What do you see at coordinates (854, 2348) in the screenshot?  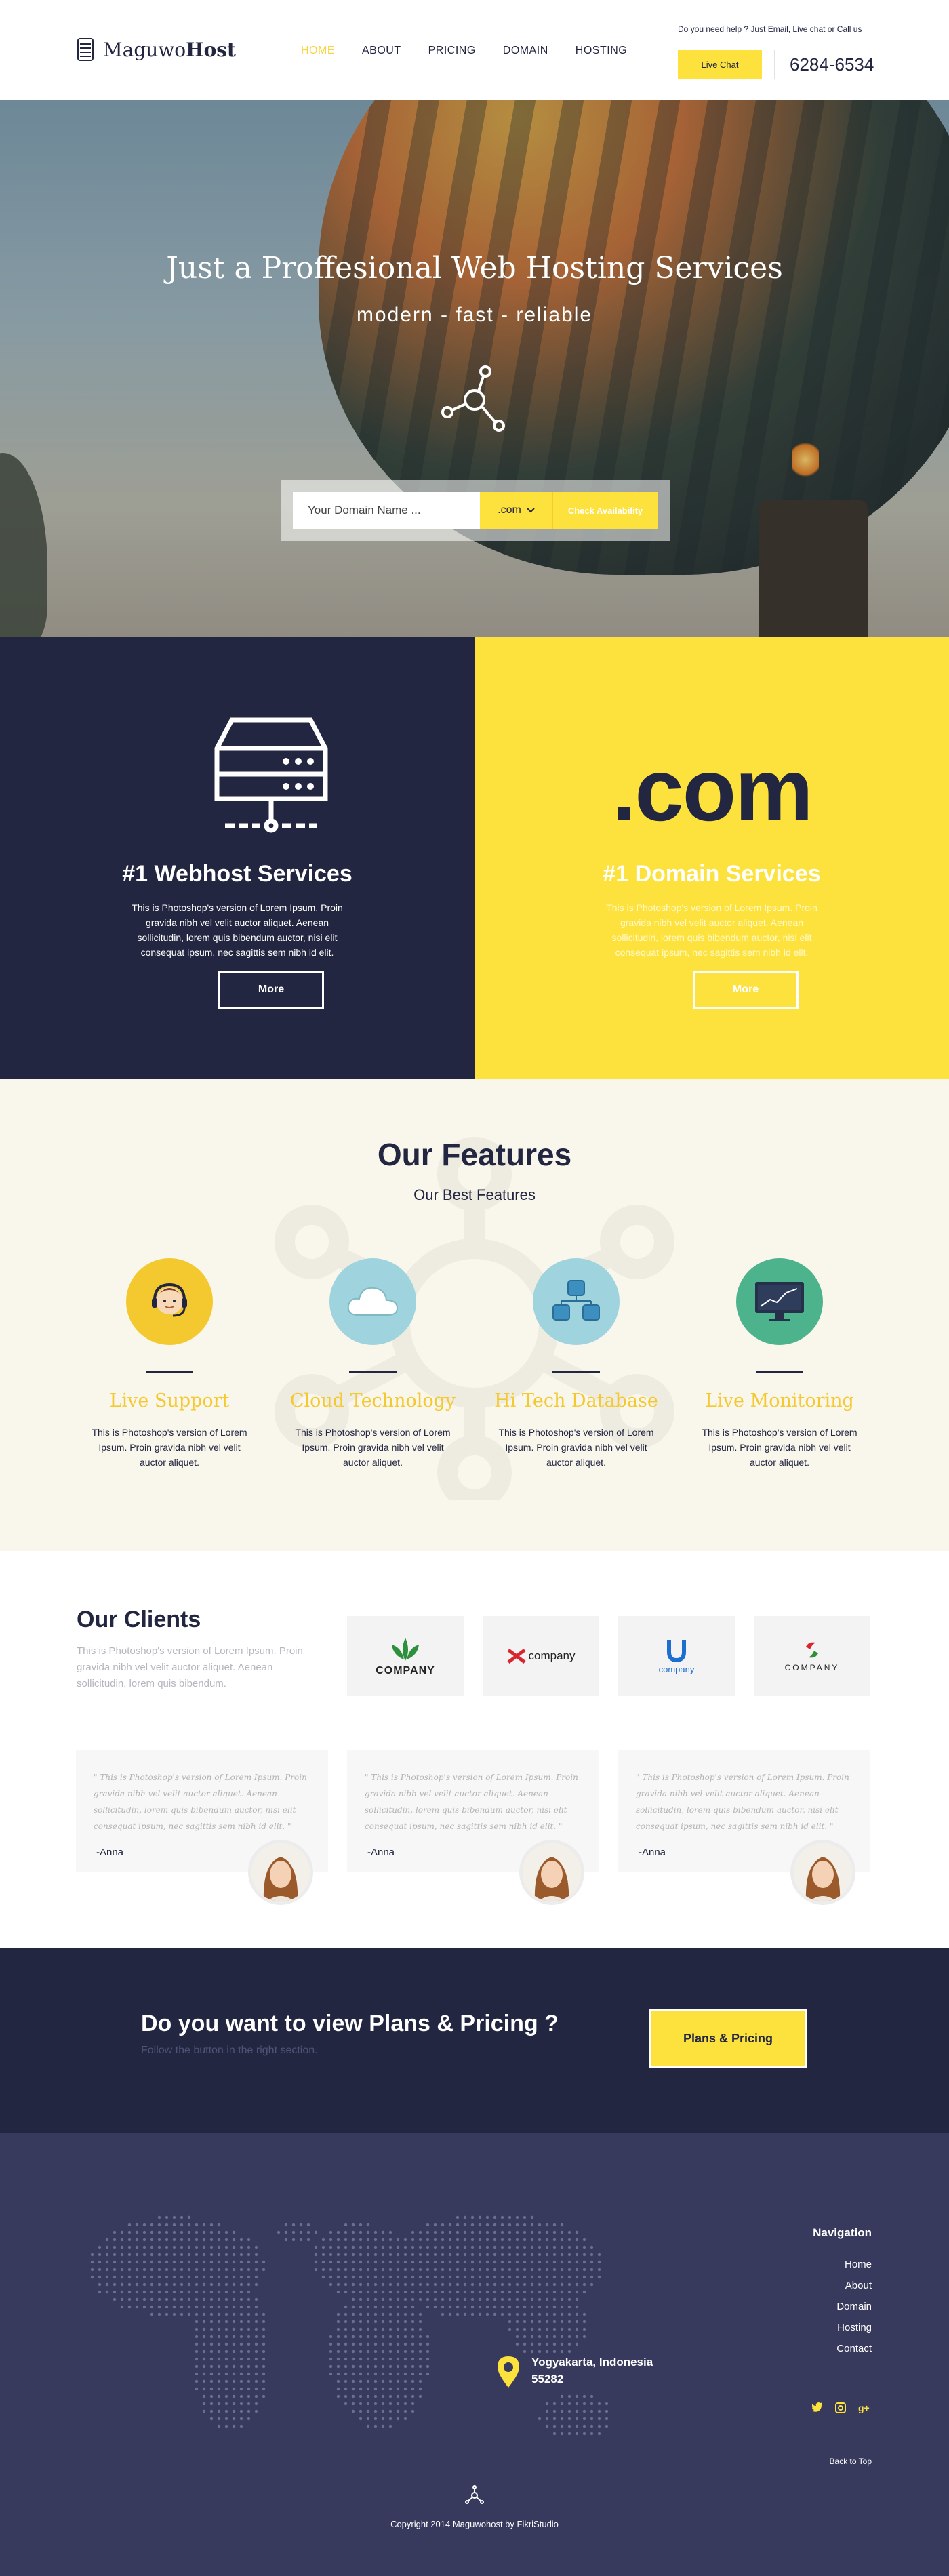 I see `footer-nav-contact: Contact` at bounding box center [854, 2348].